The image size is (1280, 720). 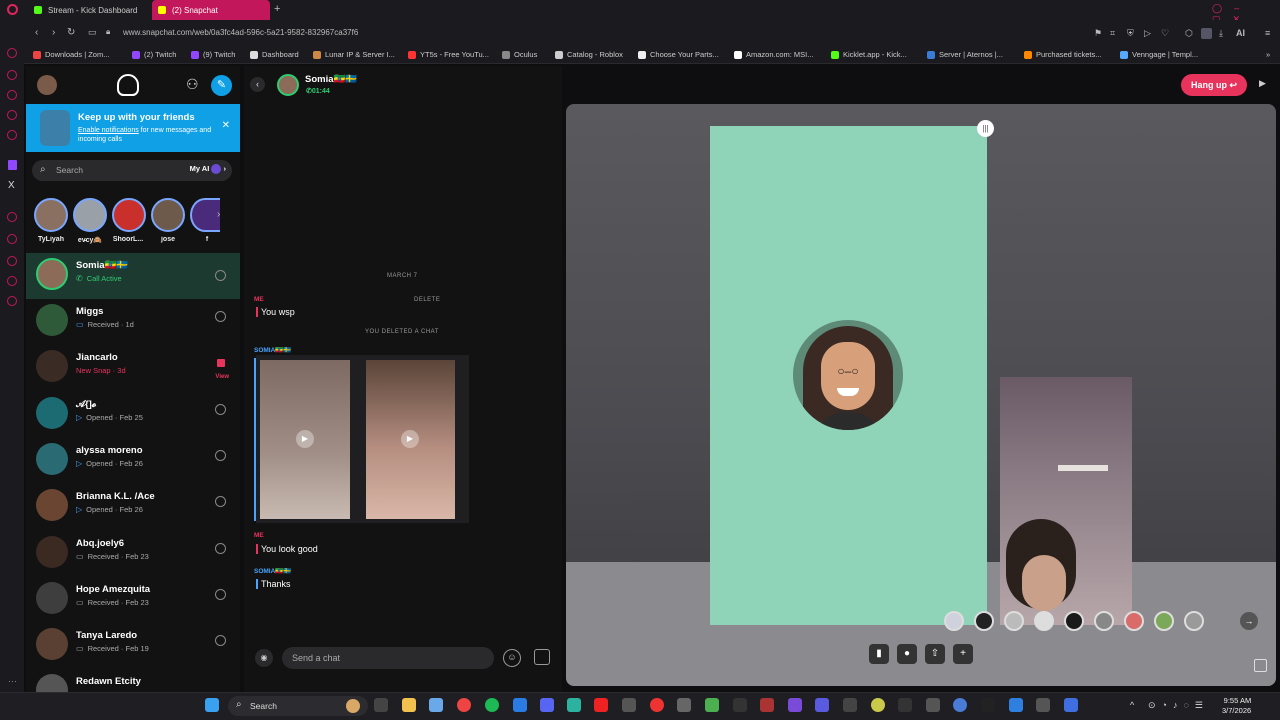 What do you see at coordinates (12, 9) in the screenshot?
I see `opera-logo-icon` at bounding box center [12, 9].